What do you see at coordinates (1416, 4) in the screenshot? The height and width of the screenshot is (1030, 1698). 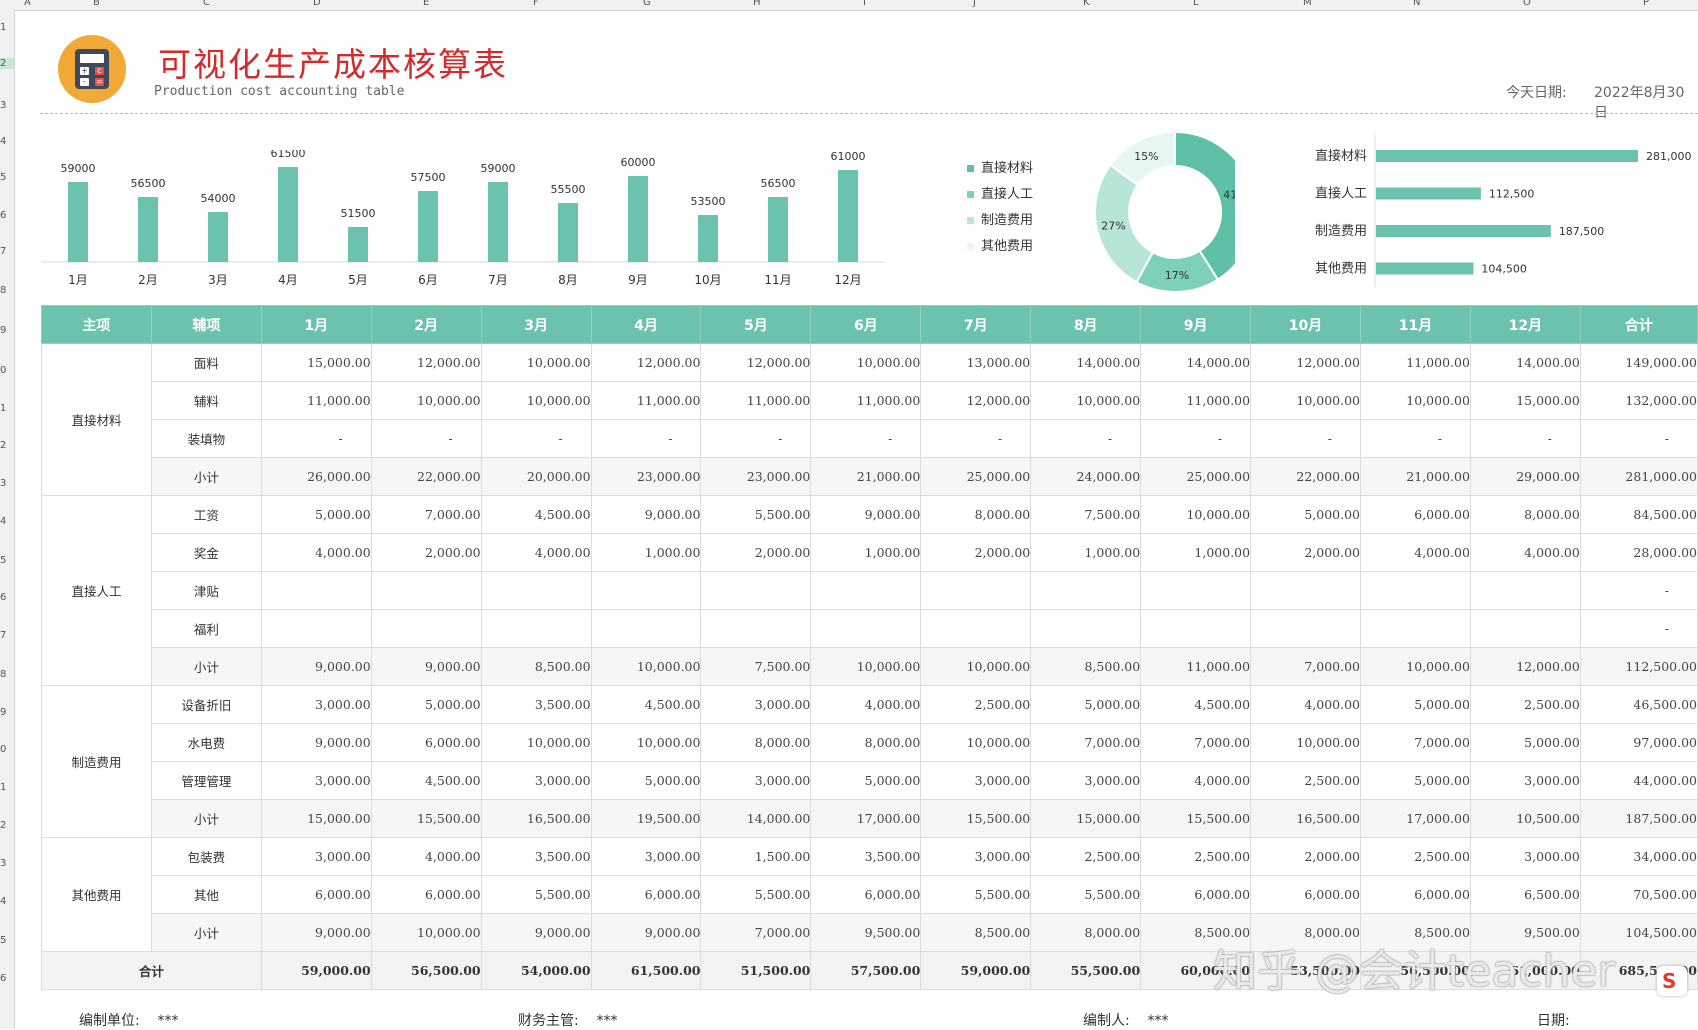 I see `column-header: N` at bounding box center [1416, 4].